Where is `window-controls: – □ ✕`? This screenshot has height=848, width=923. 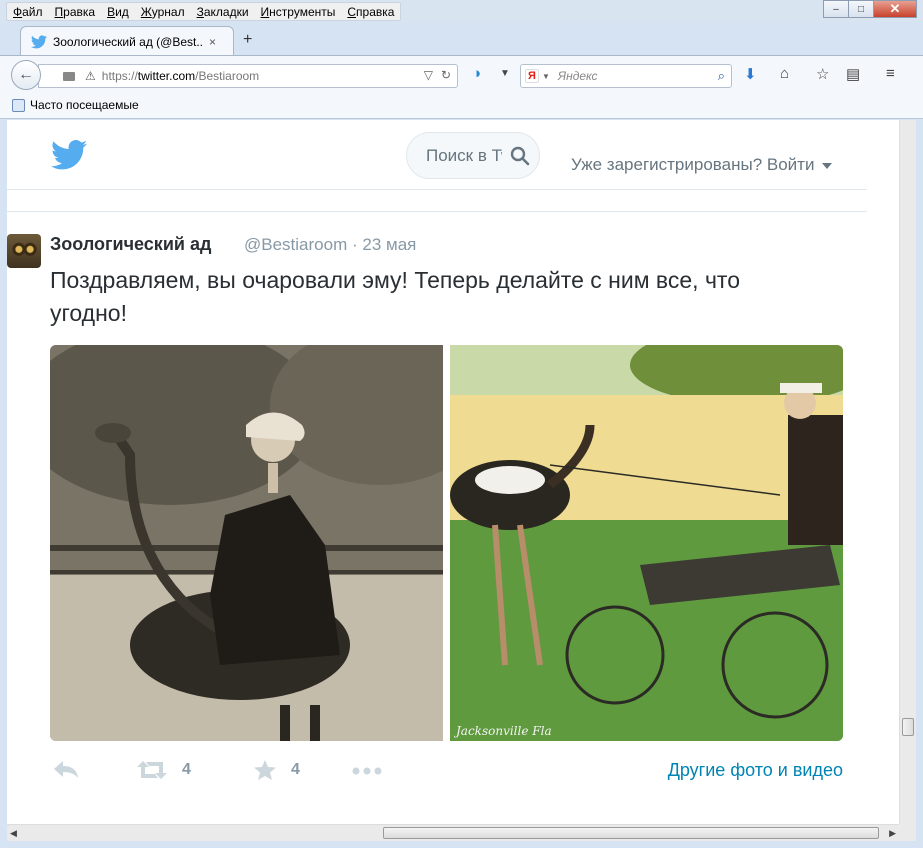 window-controls: – □ ✕ is located at coordinates (870, 9).